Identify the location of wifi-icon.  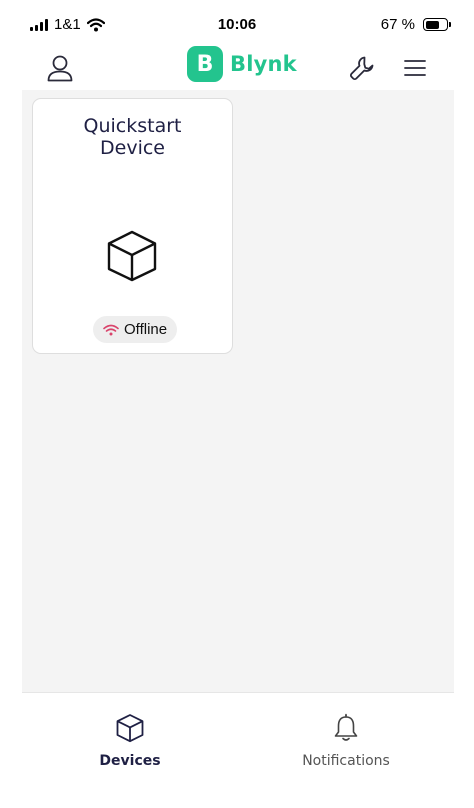
(111, 329).